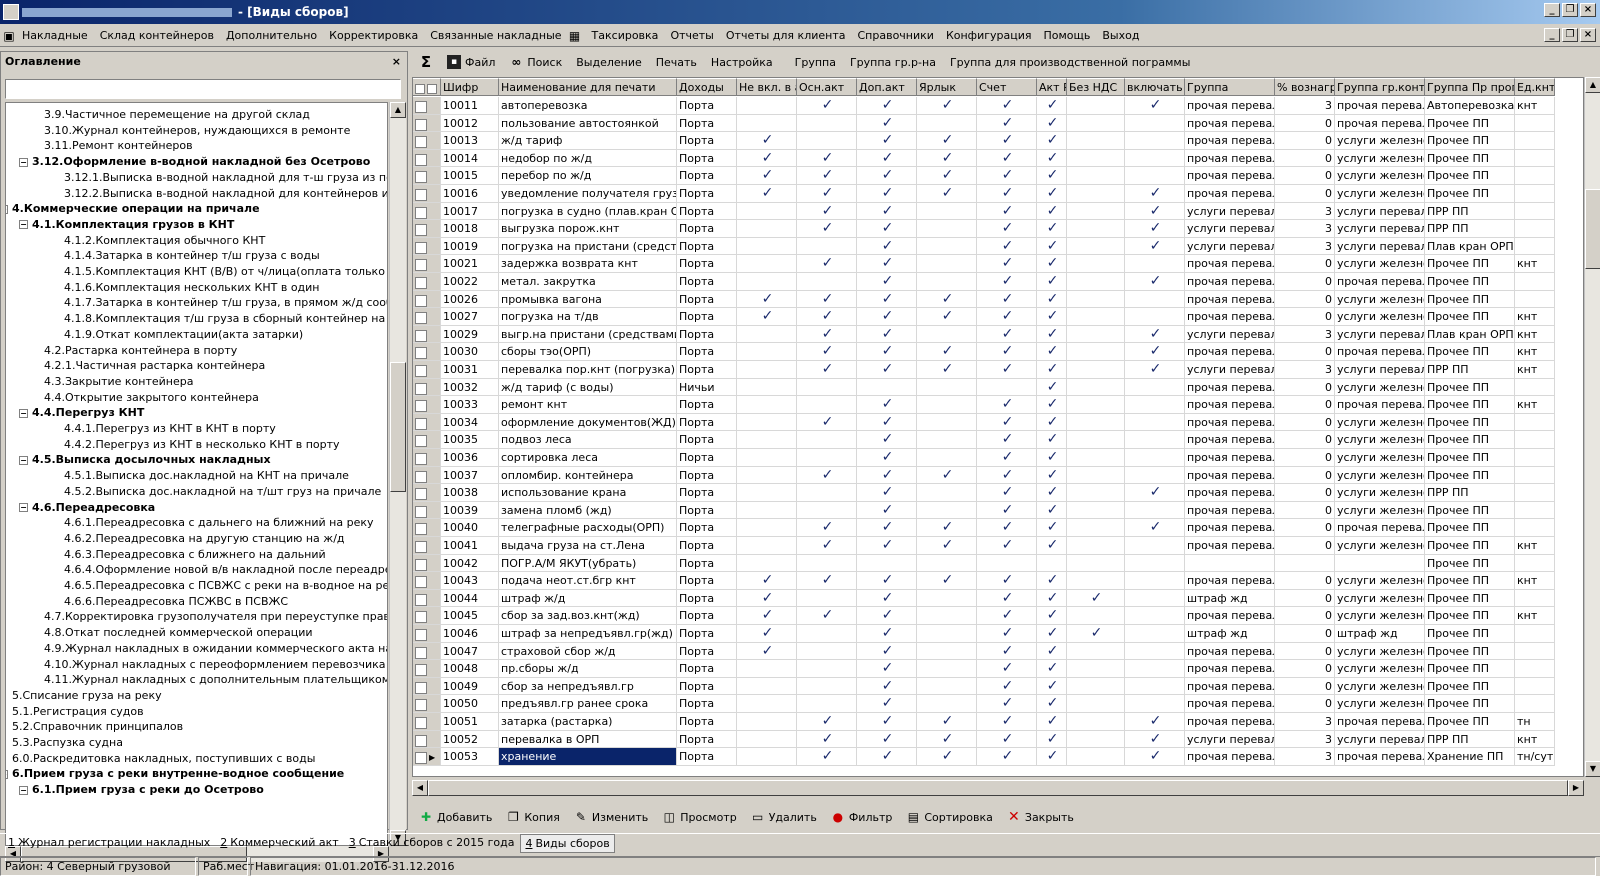 The width and height of the screenshot is (1600, 876). What do you see at coordinates (170, 429) in the screenshot?
I see `tree-item: 4.4.1.Перегруз из КНТ в КНТ в порту` at bounding box center [170, 429].